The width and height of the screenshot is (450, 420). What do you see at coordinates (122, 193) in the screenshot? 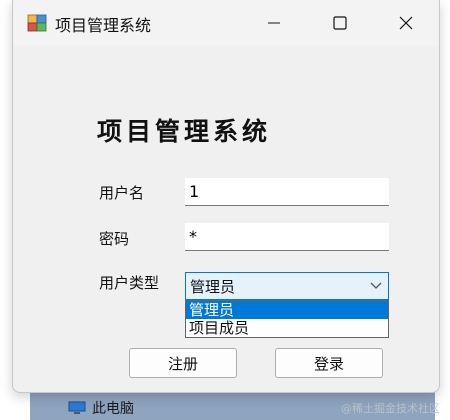
I see `username-label: 用户名` at bounding box center [122, 193].